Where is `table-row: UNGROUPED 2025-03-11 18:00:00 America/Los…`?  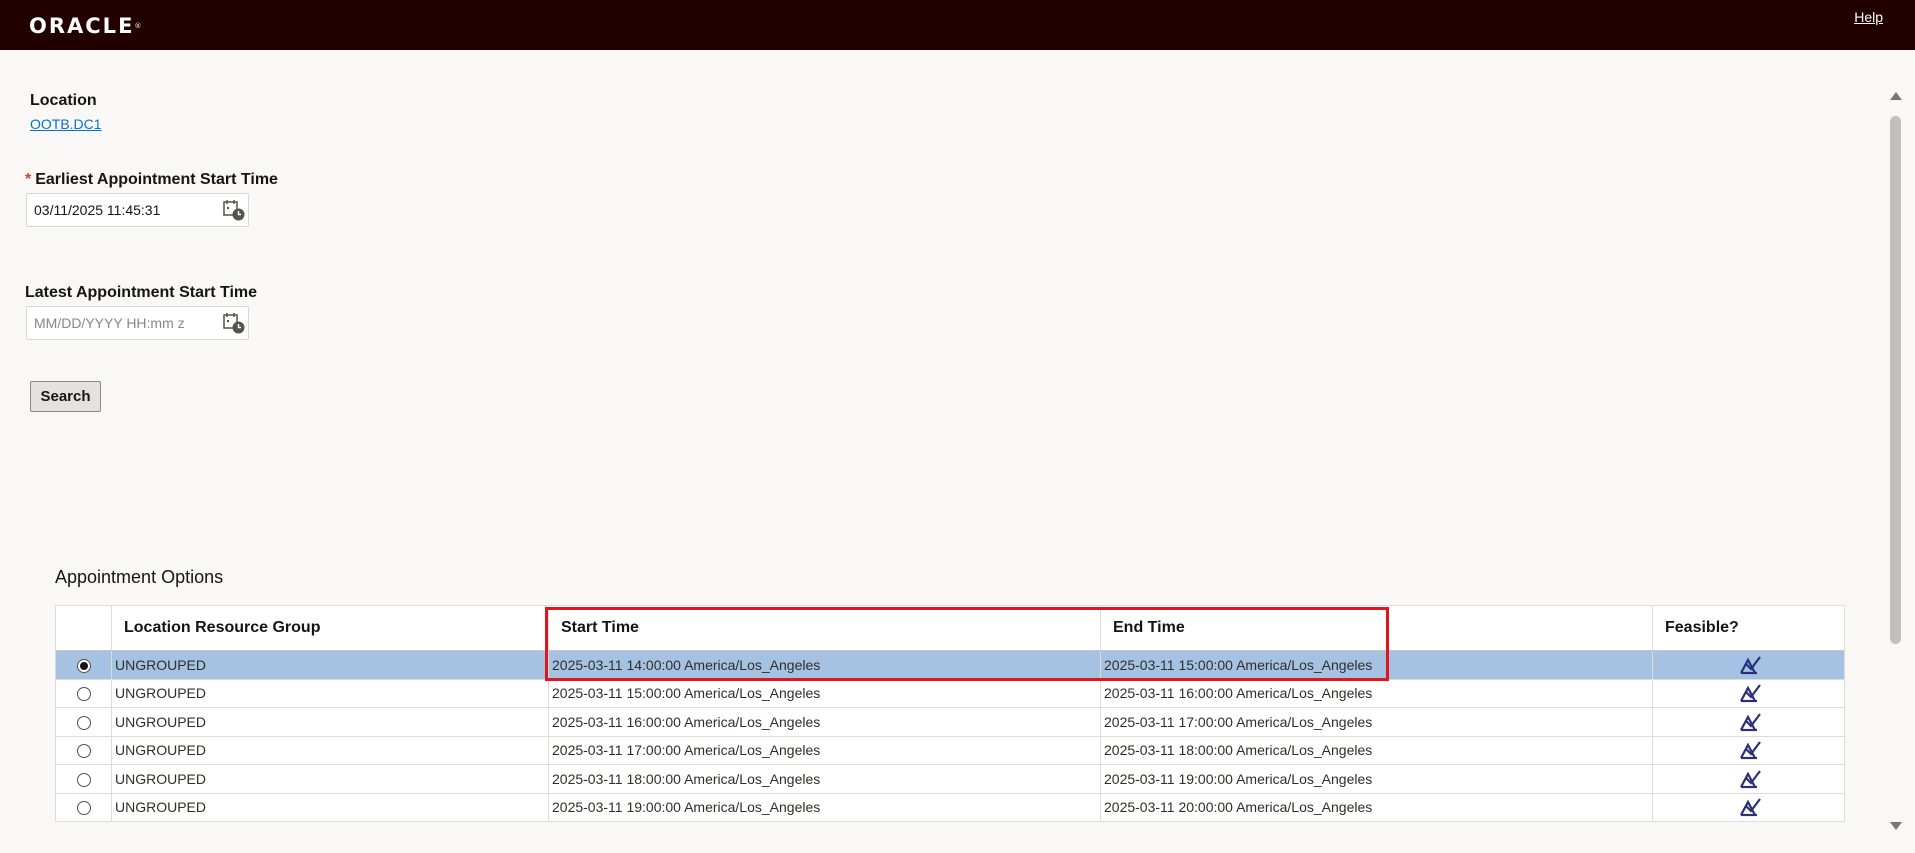
table-row: UNGROUPED 2025-03-11 18:00:00 America/Los… is located at coordinates (950, 779).